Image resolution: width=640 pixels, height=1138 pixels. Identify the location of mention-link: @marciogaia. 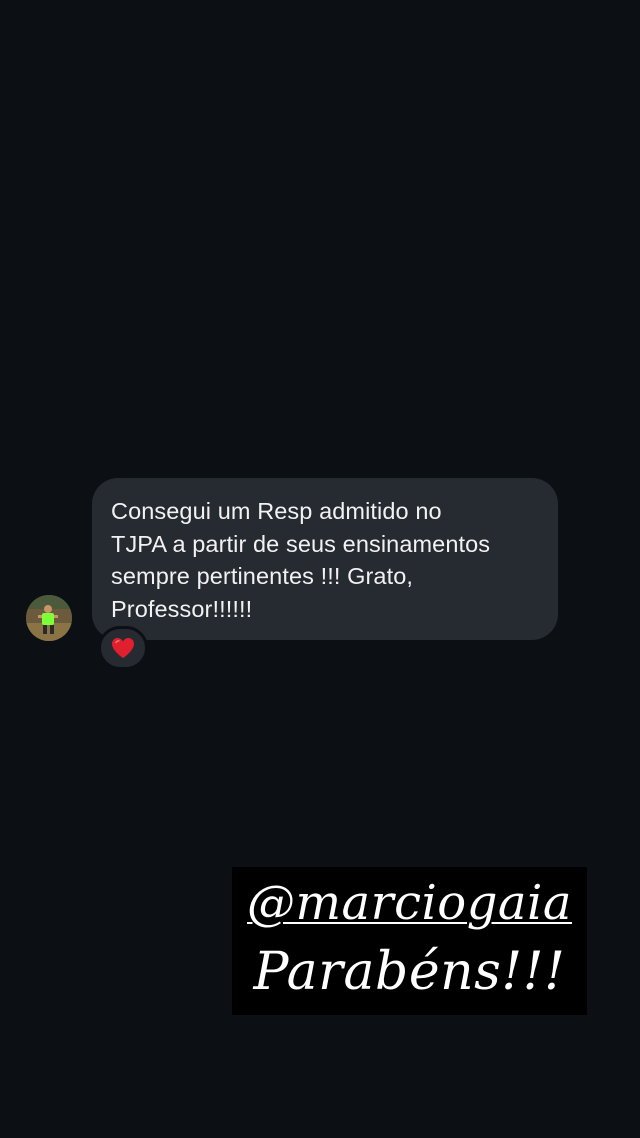
(409, 903).